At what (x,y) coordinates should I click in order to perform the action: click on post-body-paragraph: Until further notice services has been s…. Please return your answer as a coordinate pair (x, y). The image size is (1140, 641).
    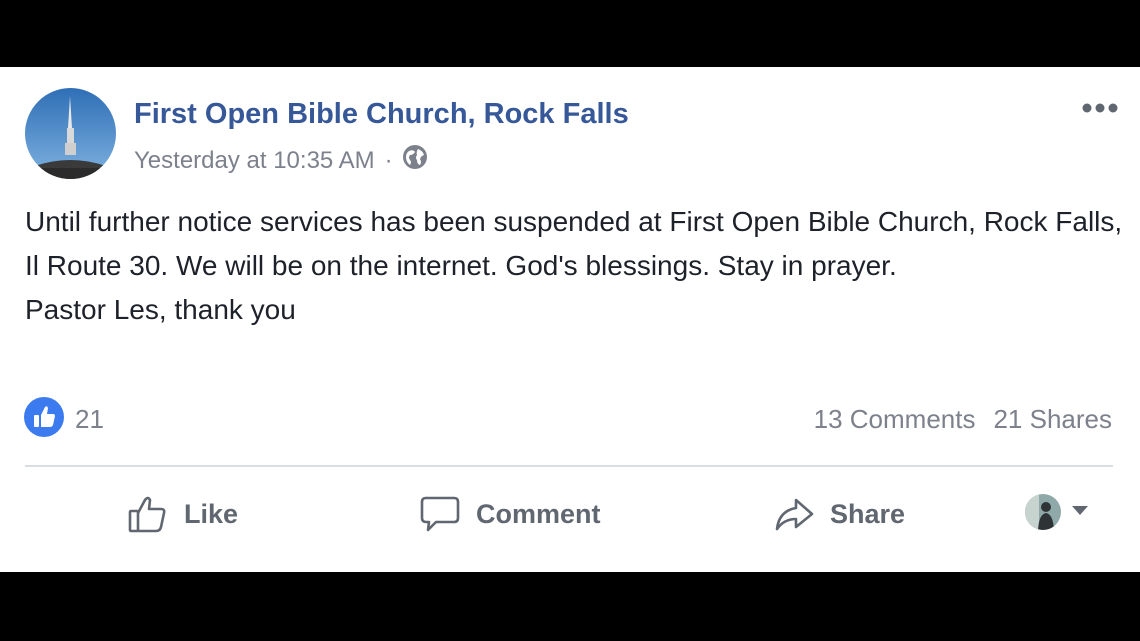
    Looking at the image, I should click on (574, 243).